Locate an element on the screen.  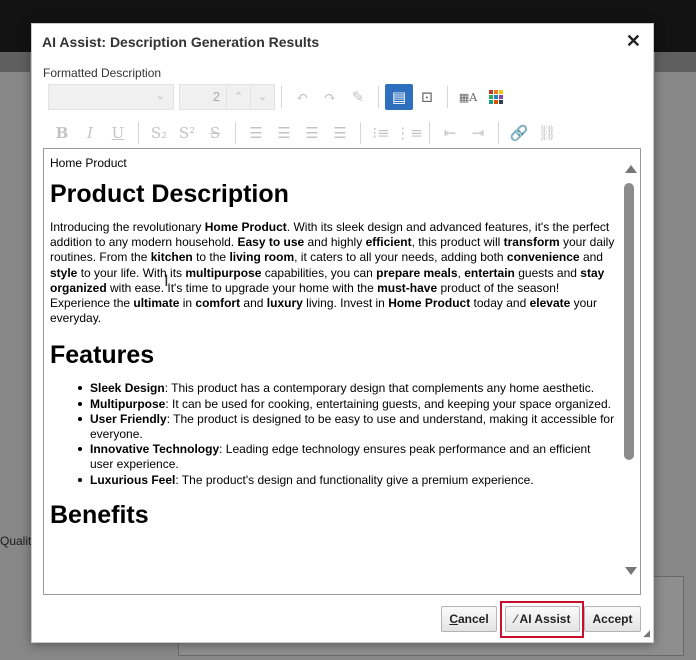
text-run: to the is located at coordinates (211, 257).